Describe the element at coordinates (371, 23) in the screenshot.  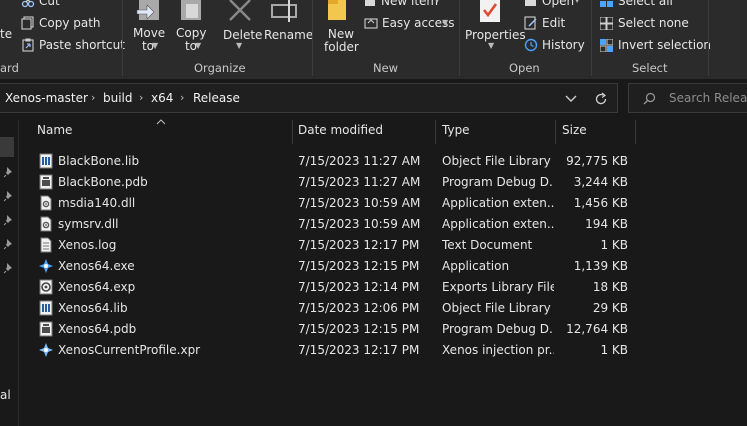
I see `easy-access-icon` at that location.